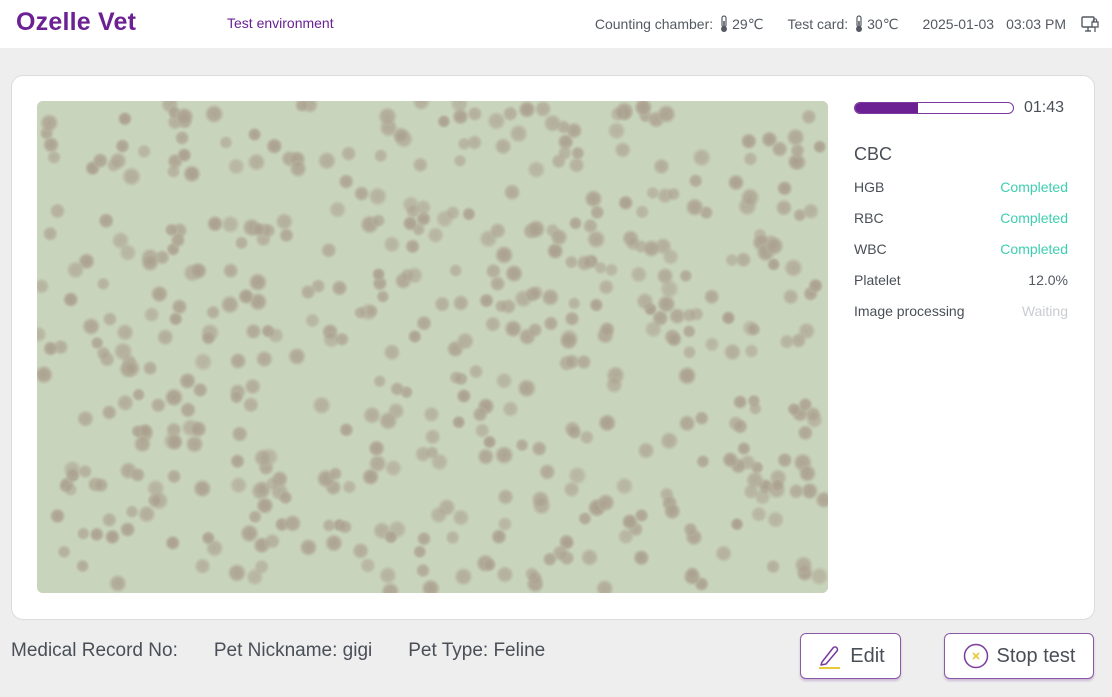 The width and height of the screenshot is (1112, 697). I want to click on edit-button: Edit, so click(850, 656).